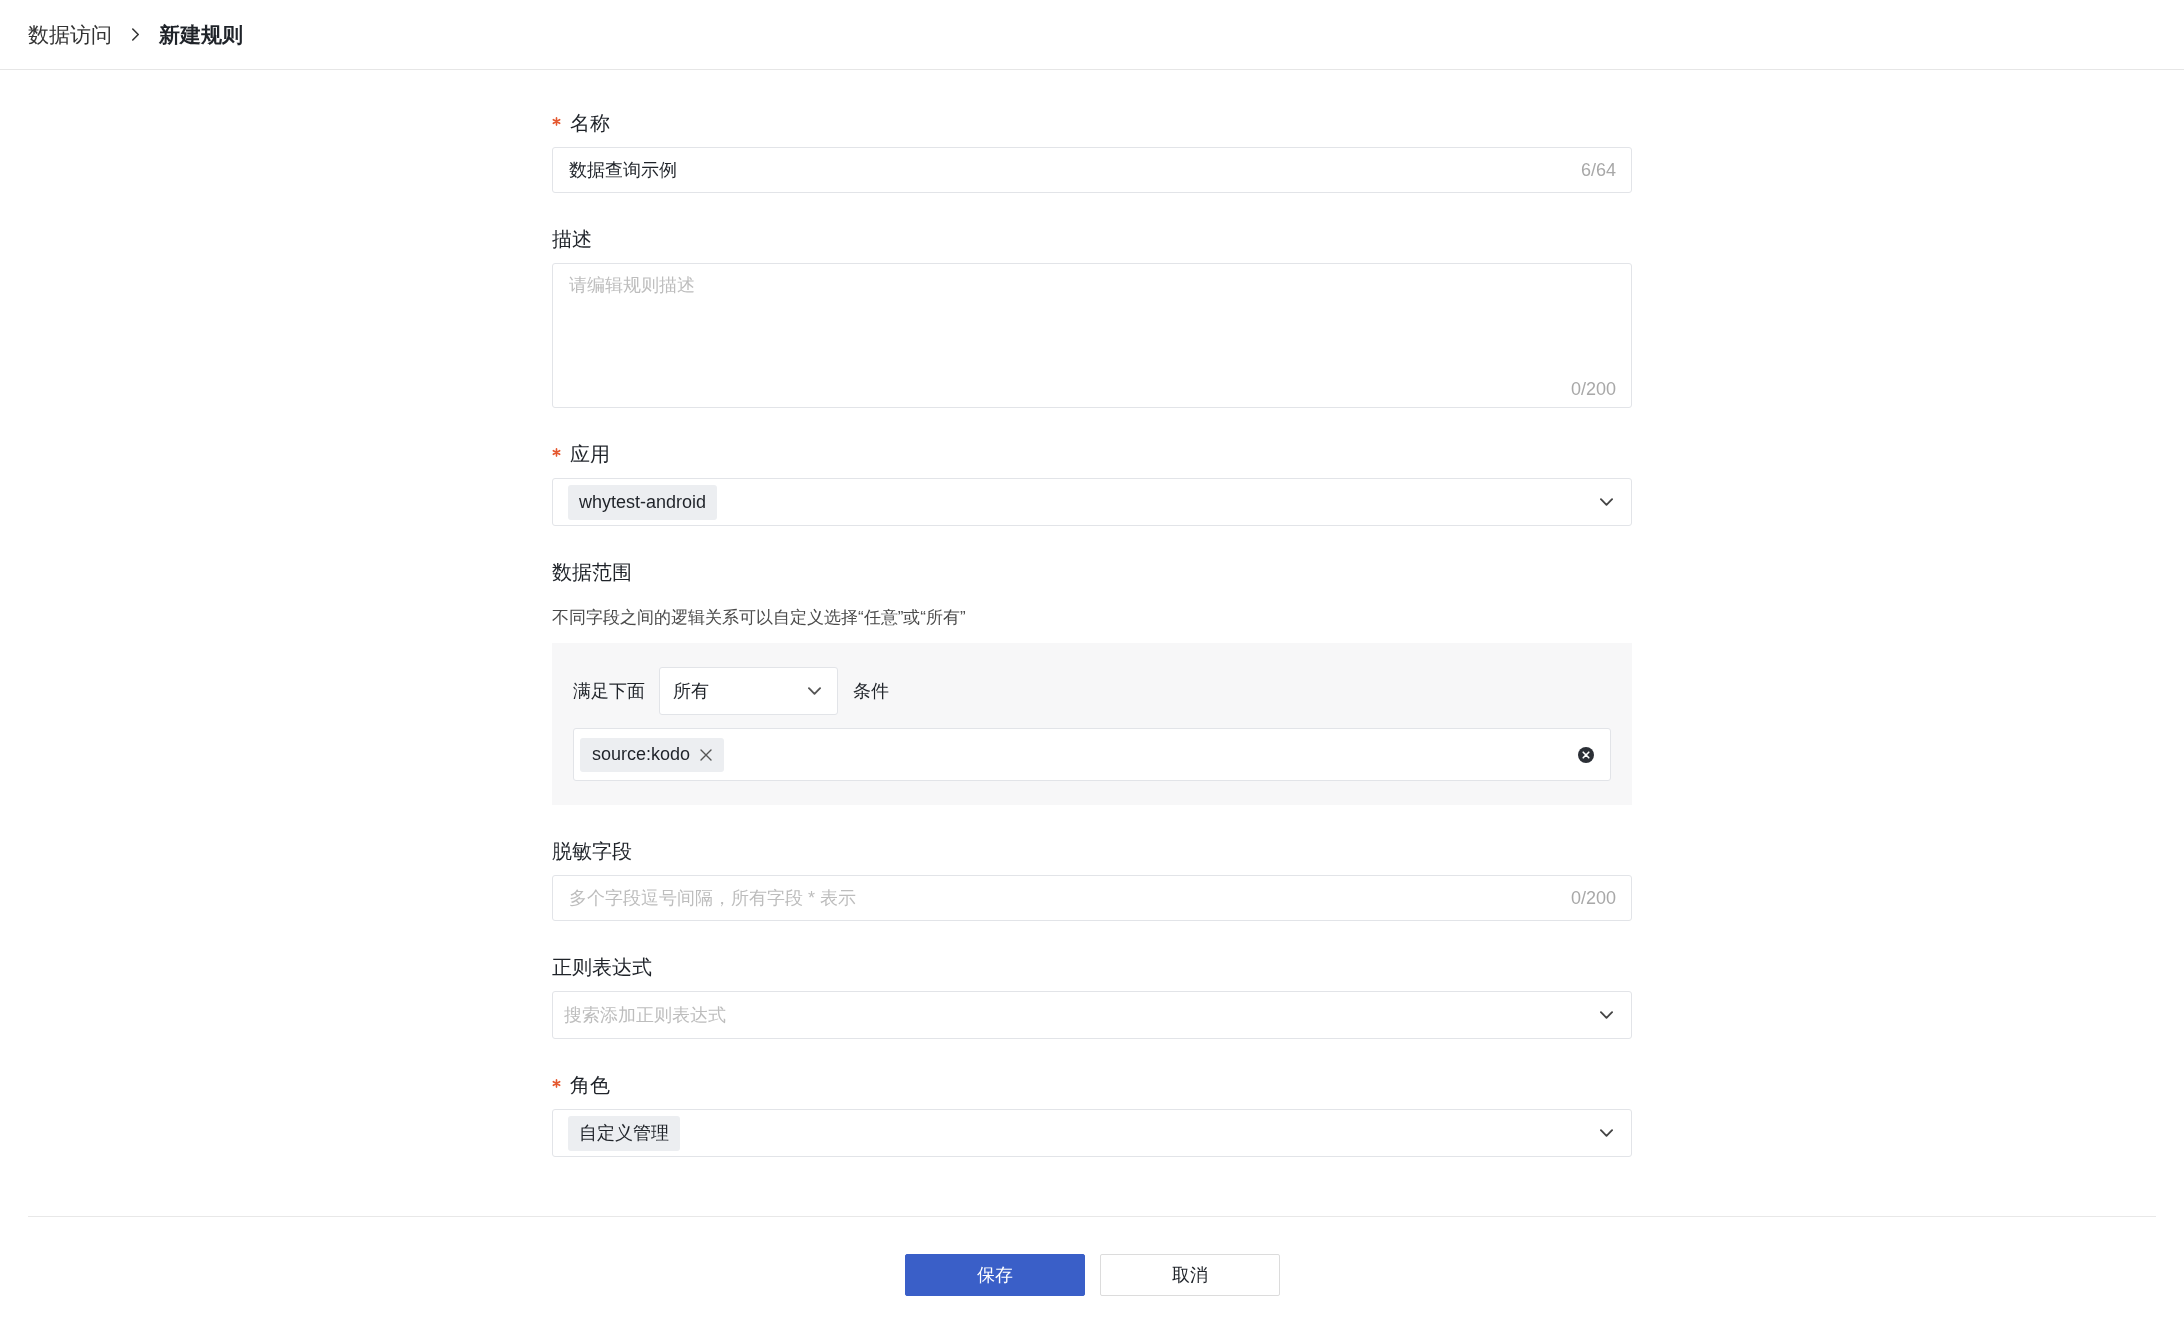 The height and width of the screenshot is (1322, 2184). What do you see at coordinates (602, 967) in the screenshot?
I see `field-label: 正则表达式` at bounding box center [602, 967].